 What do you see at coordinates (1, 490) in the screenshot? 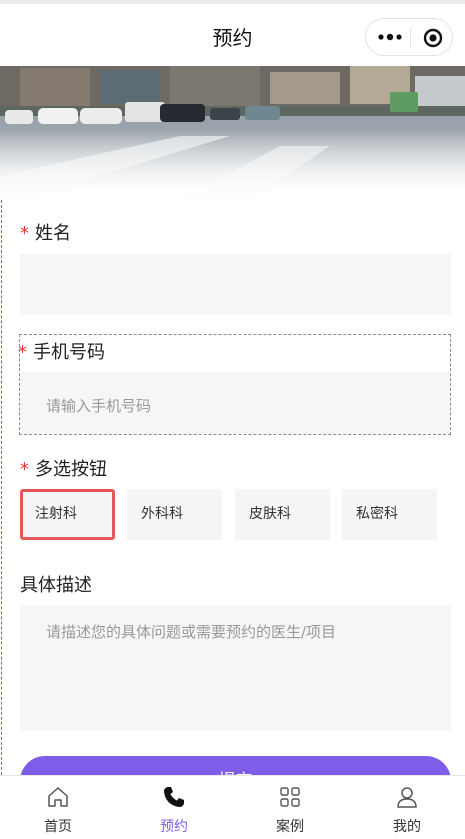
I see `dashed-guide` at bounding box center [1, 490].